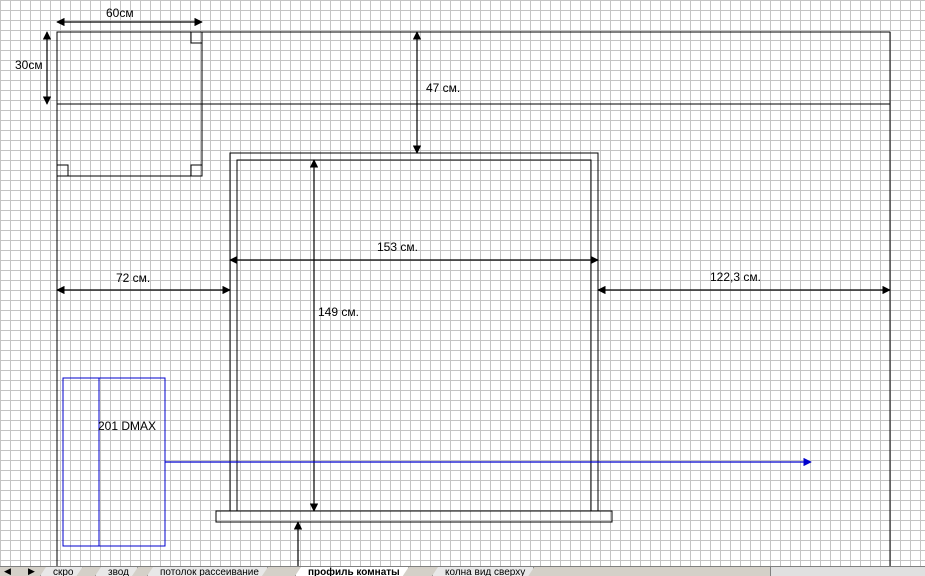 This screenshot has width=925, height=576. Describe the element at coordinates (29, 65) in the screenshot. I see `label-box-height: 30см` at that location.